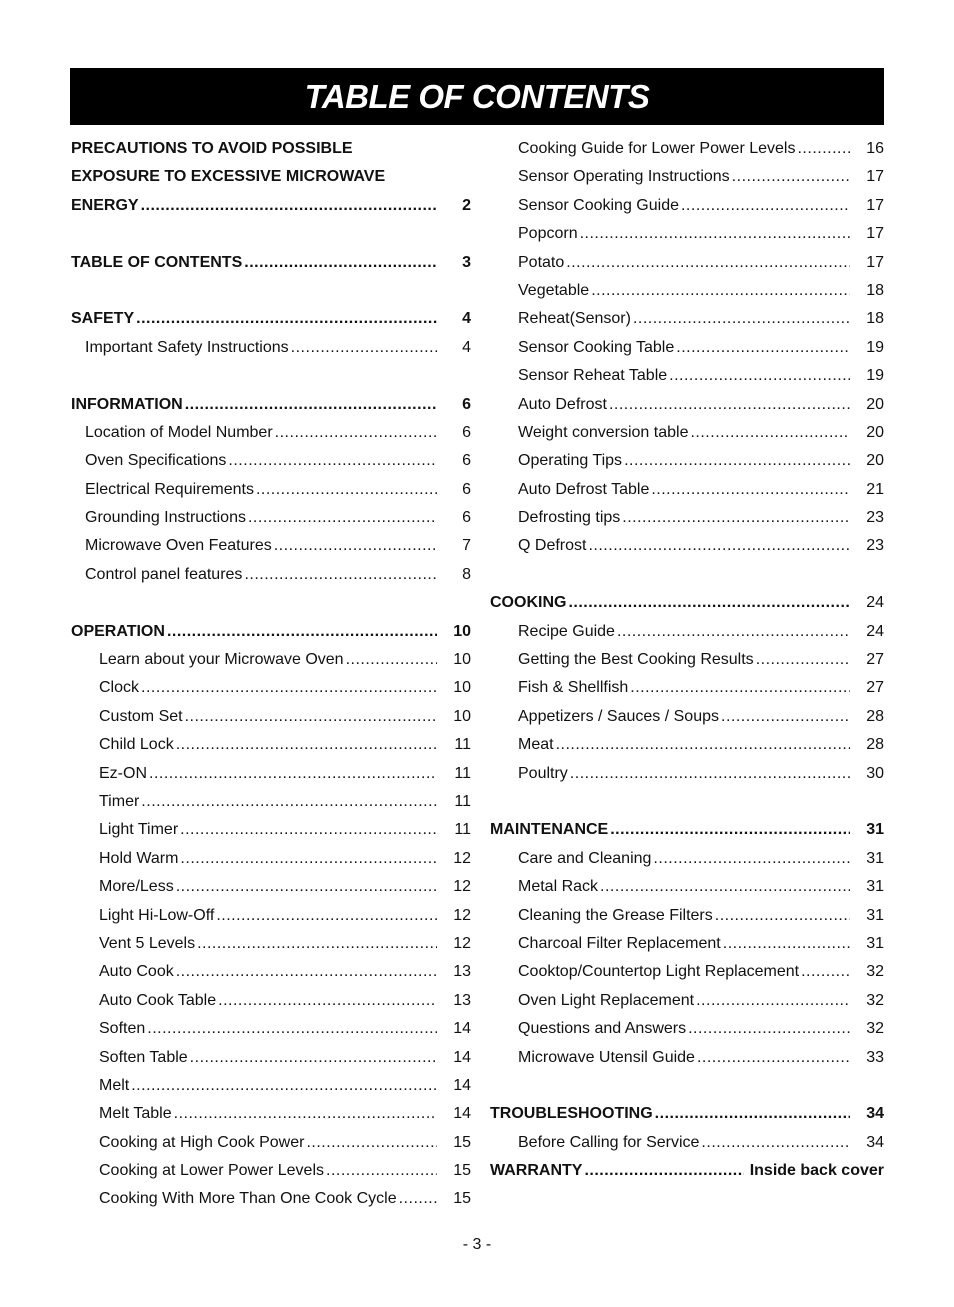 The width and height of the screenshot is (954, 1307). Describe the element at coordinates (687, 490) in the screenshot. I see `toc-entry: Auto Defrost Table 21` at that location.